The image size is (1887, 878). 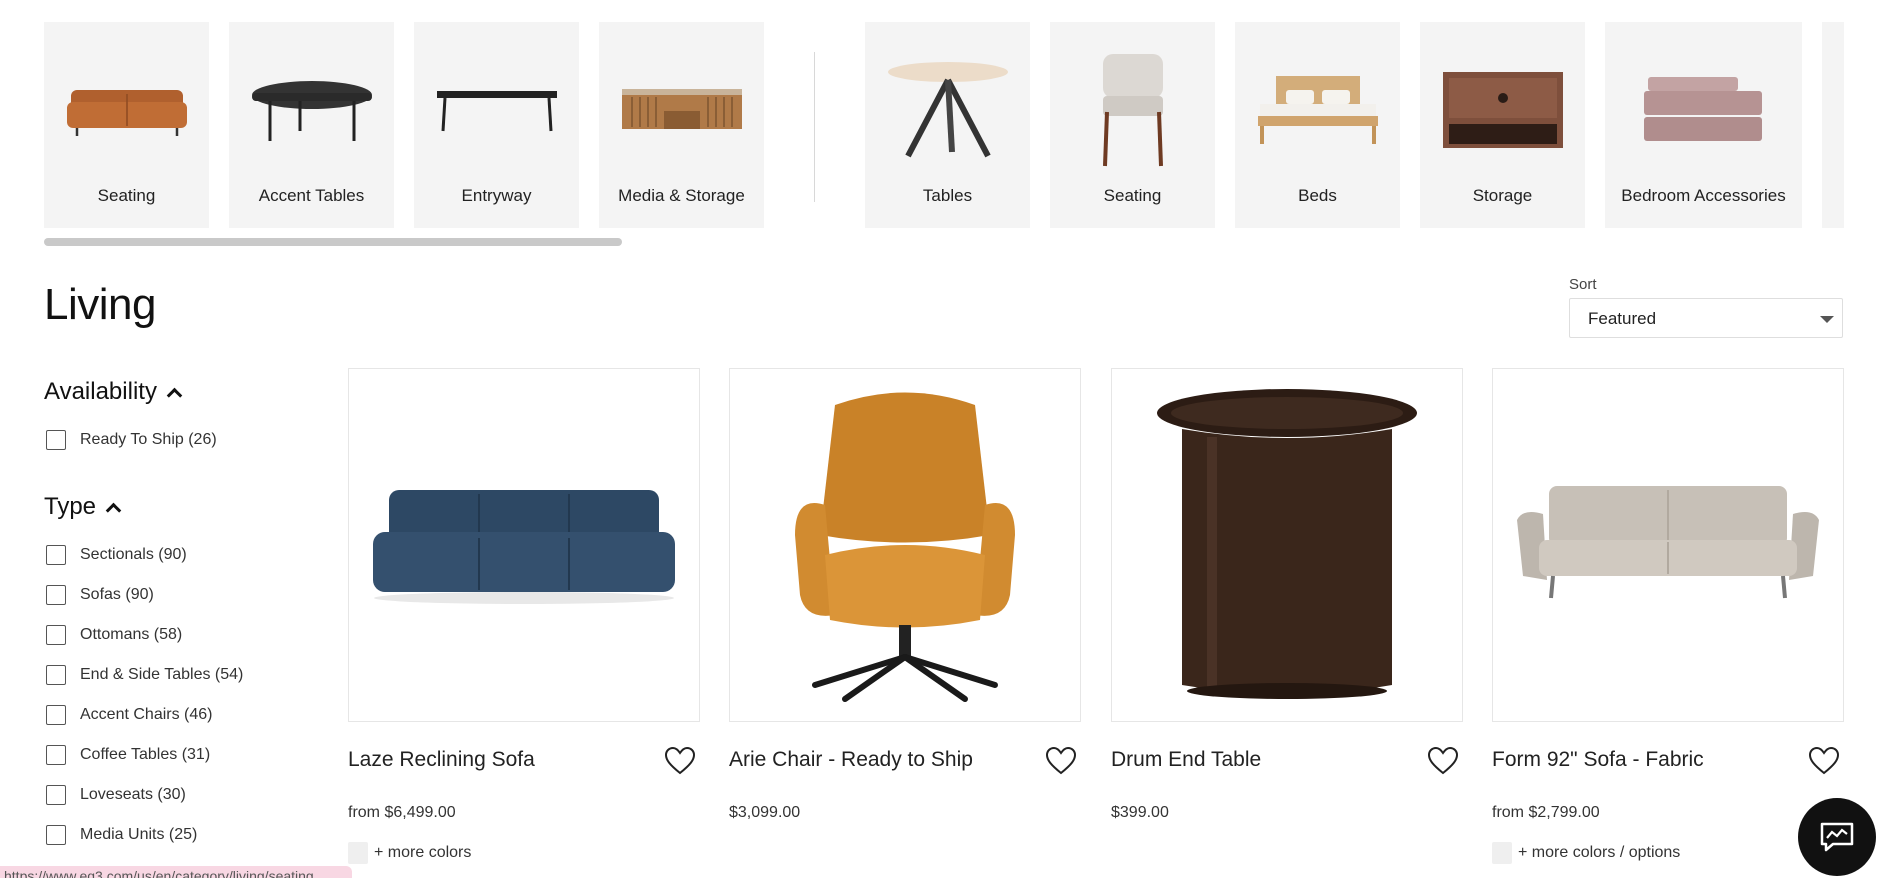 I want to click on product-more-options: + more colors / options, so click(x=1586, y=853).